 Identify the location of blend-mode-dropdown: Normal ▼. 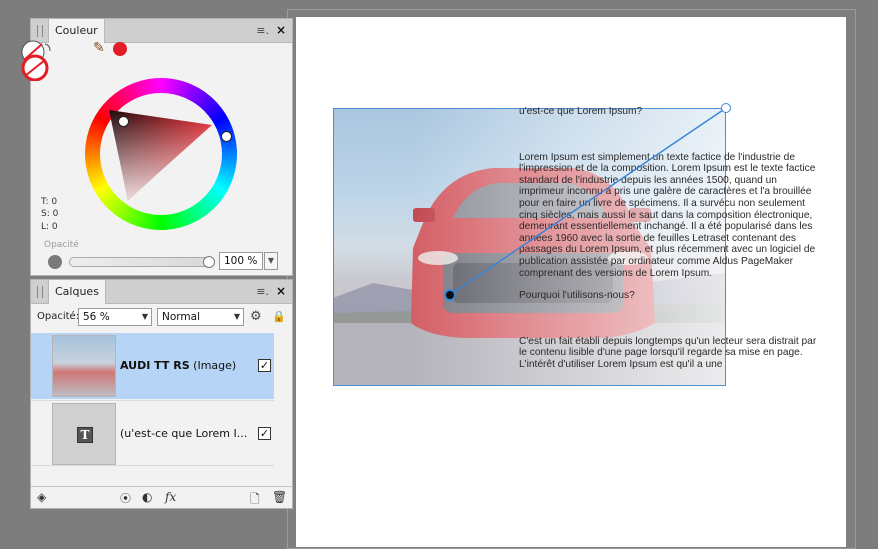
(200, 317).